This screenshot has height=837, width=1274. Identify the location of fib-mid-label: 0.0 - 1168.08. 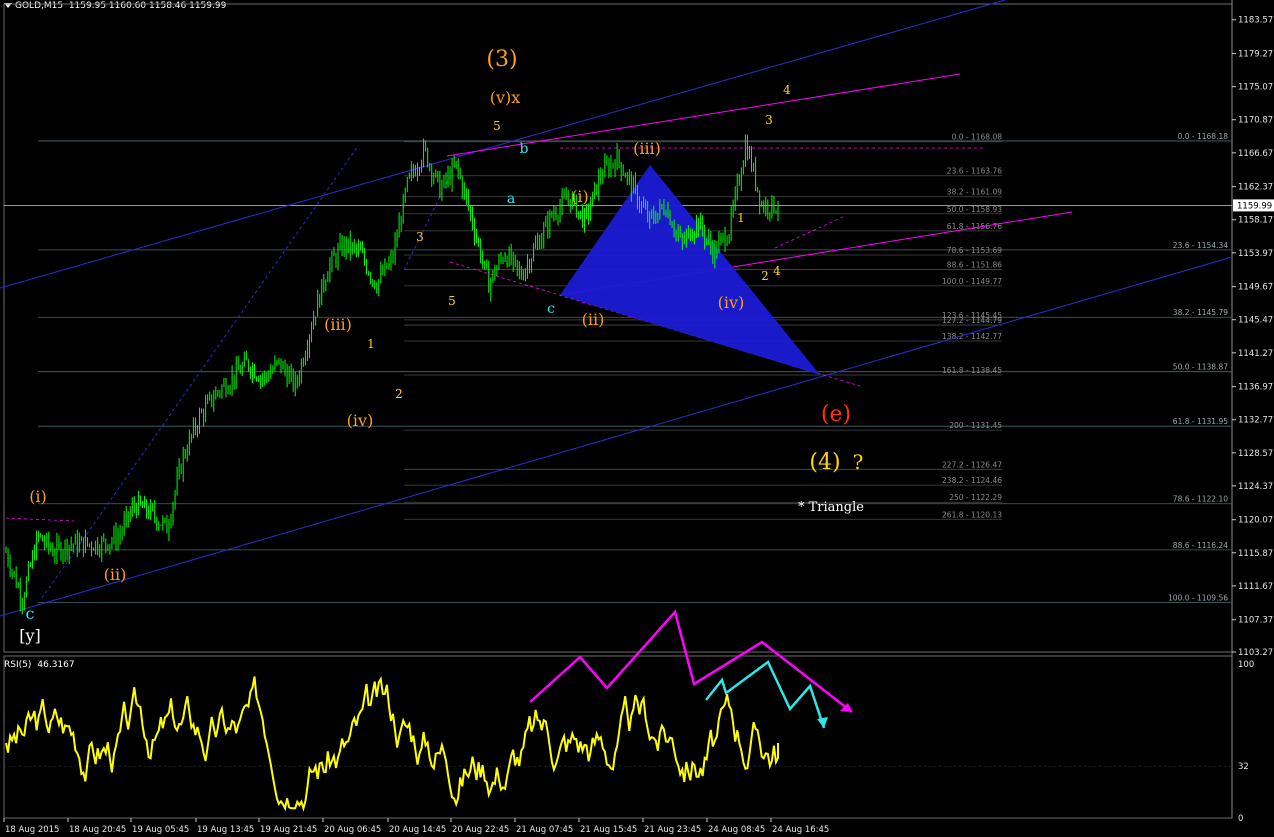
(977, 137).